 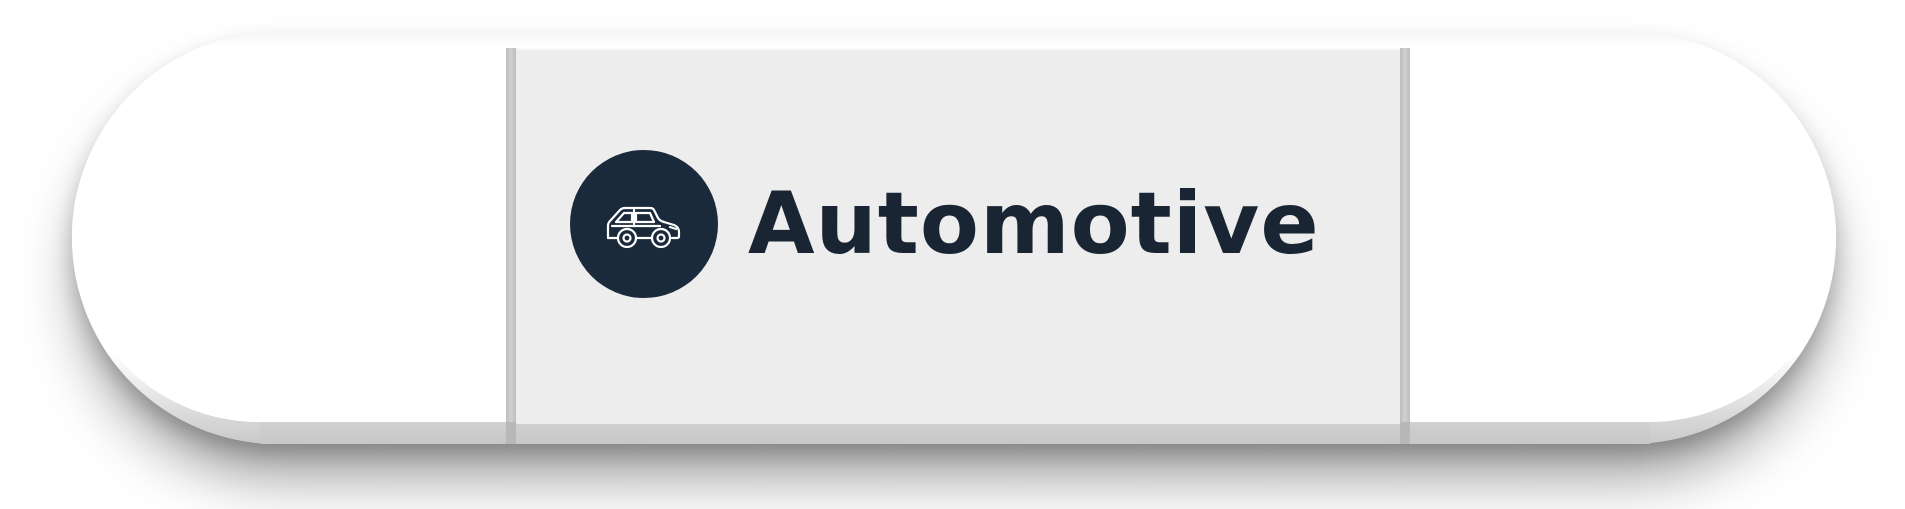 I want to click on pill-lip, so click(x=955, y=433).